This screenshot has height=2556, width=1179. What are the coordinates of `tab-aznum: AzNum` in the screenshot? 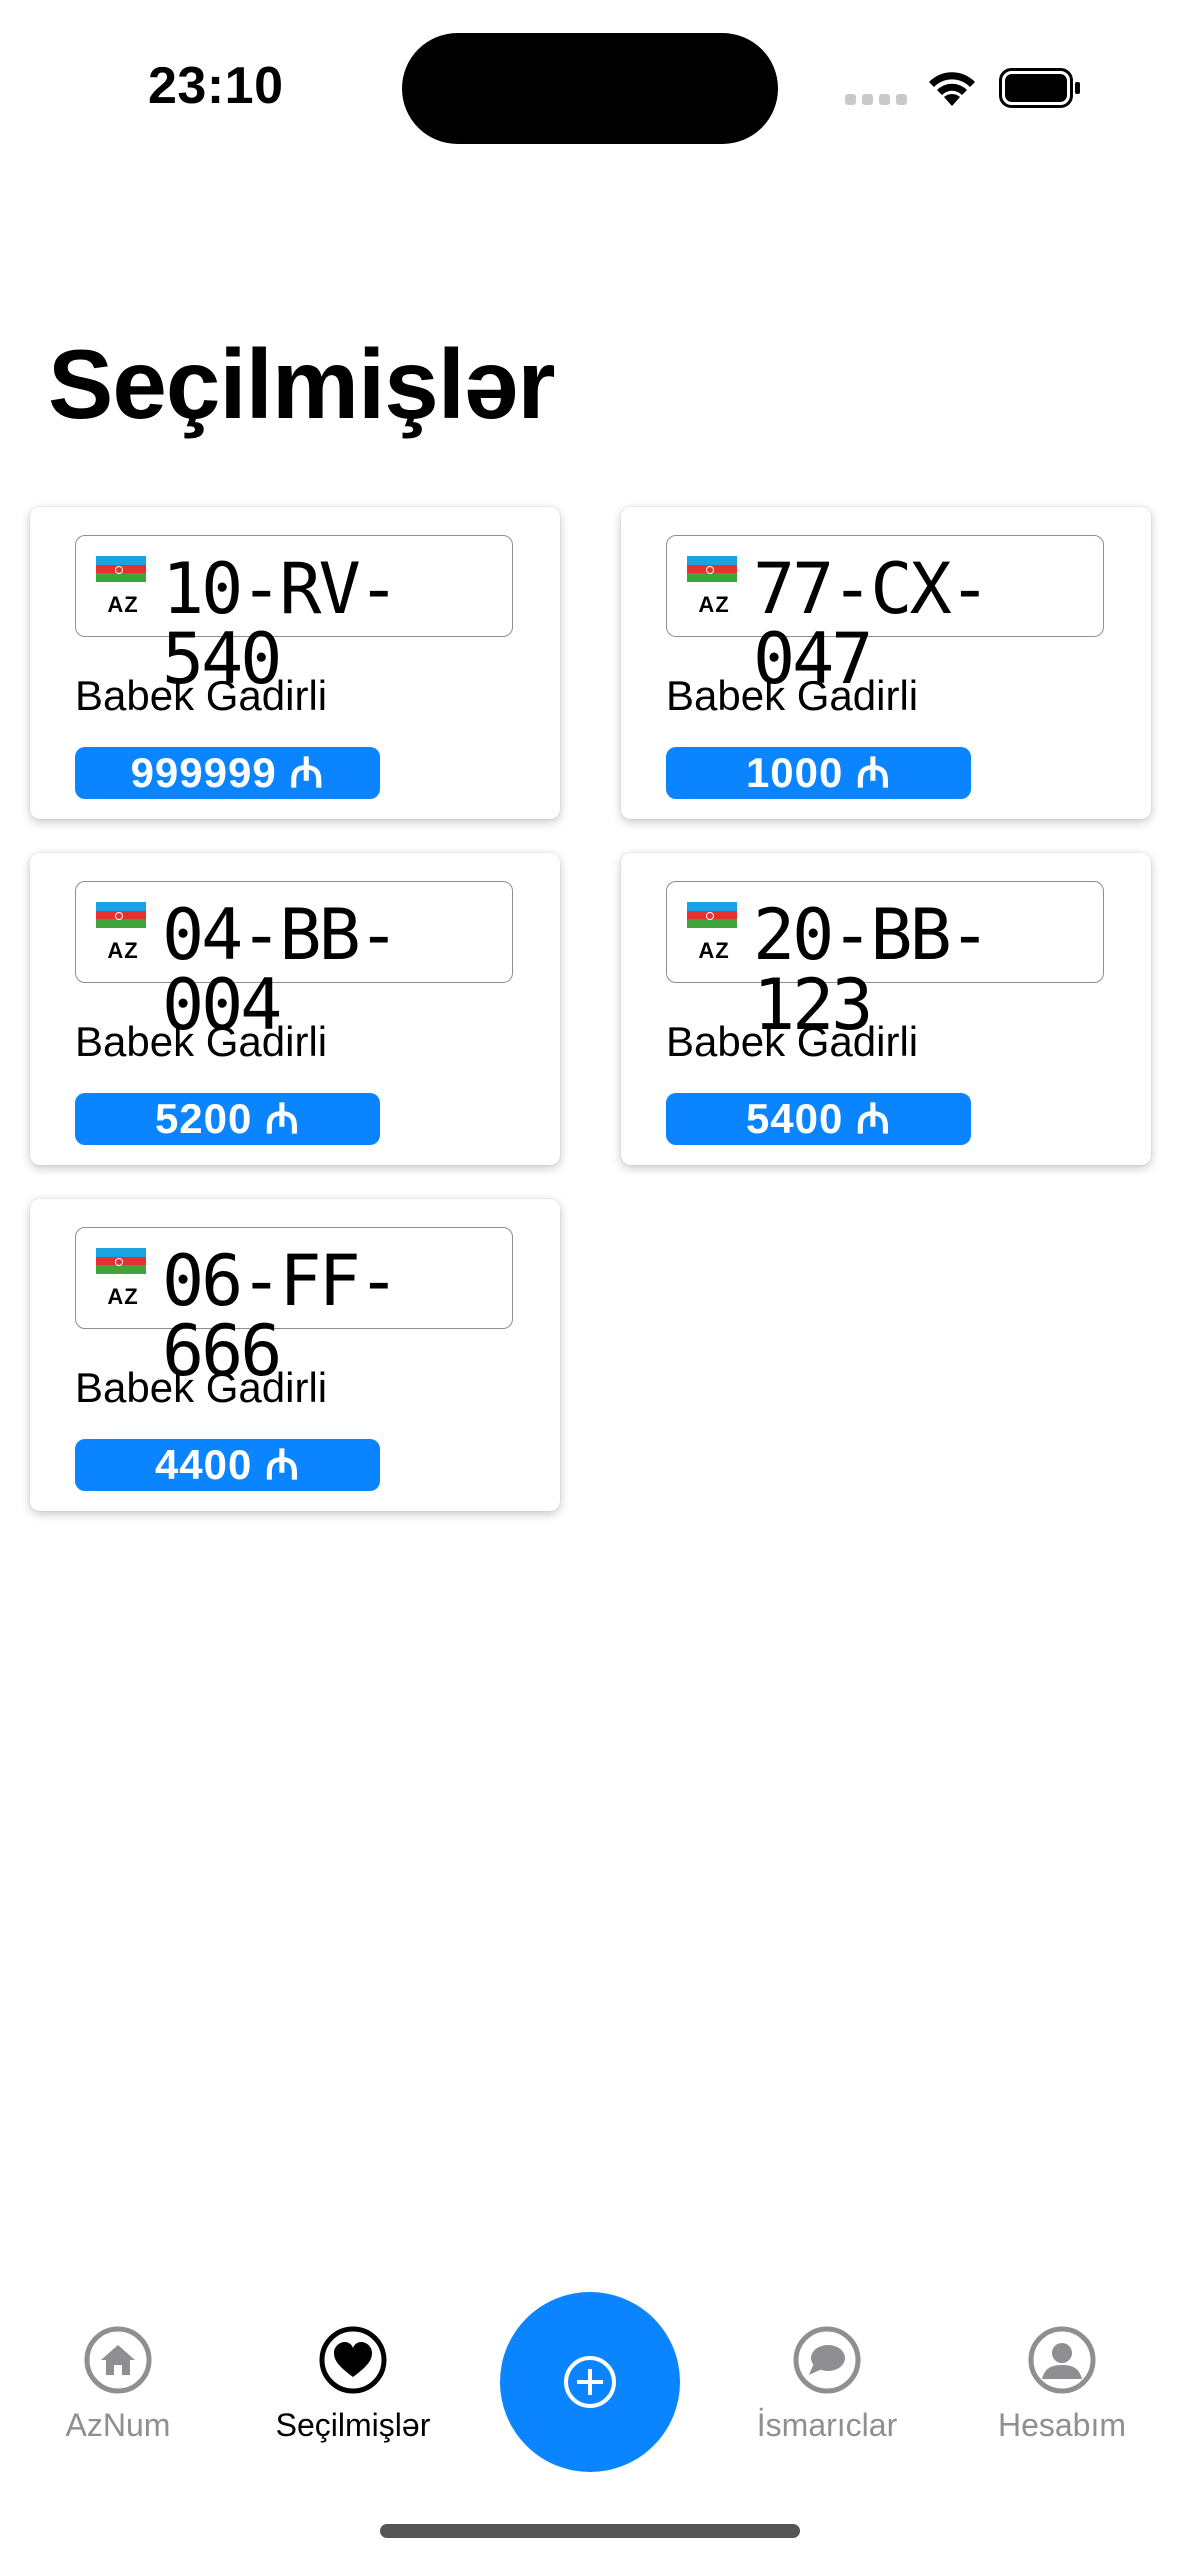 It's located at (118, 2384).